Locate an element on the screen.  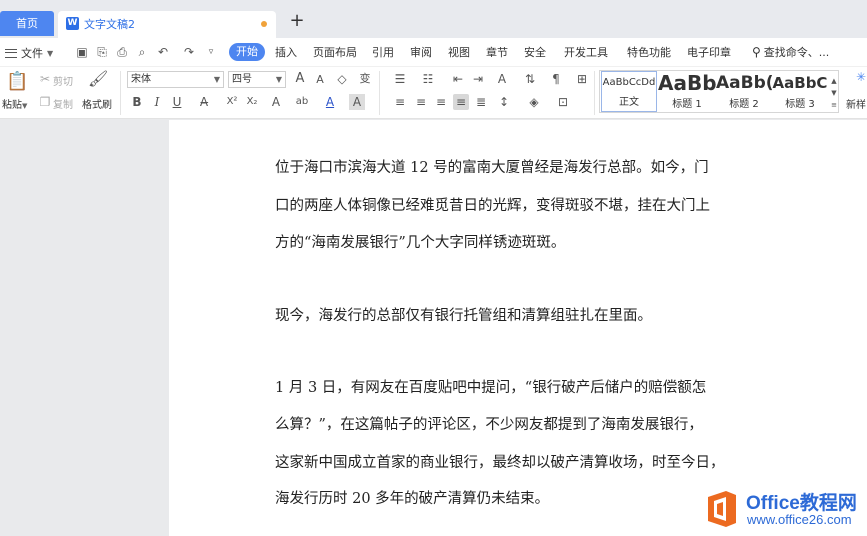
chinese-layout-icon: A is located at coordinates (502, 79).